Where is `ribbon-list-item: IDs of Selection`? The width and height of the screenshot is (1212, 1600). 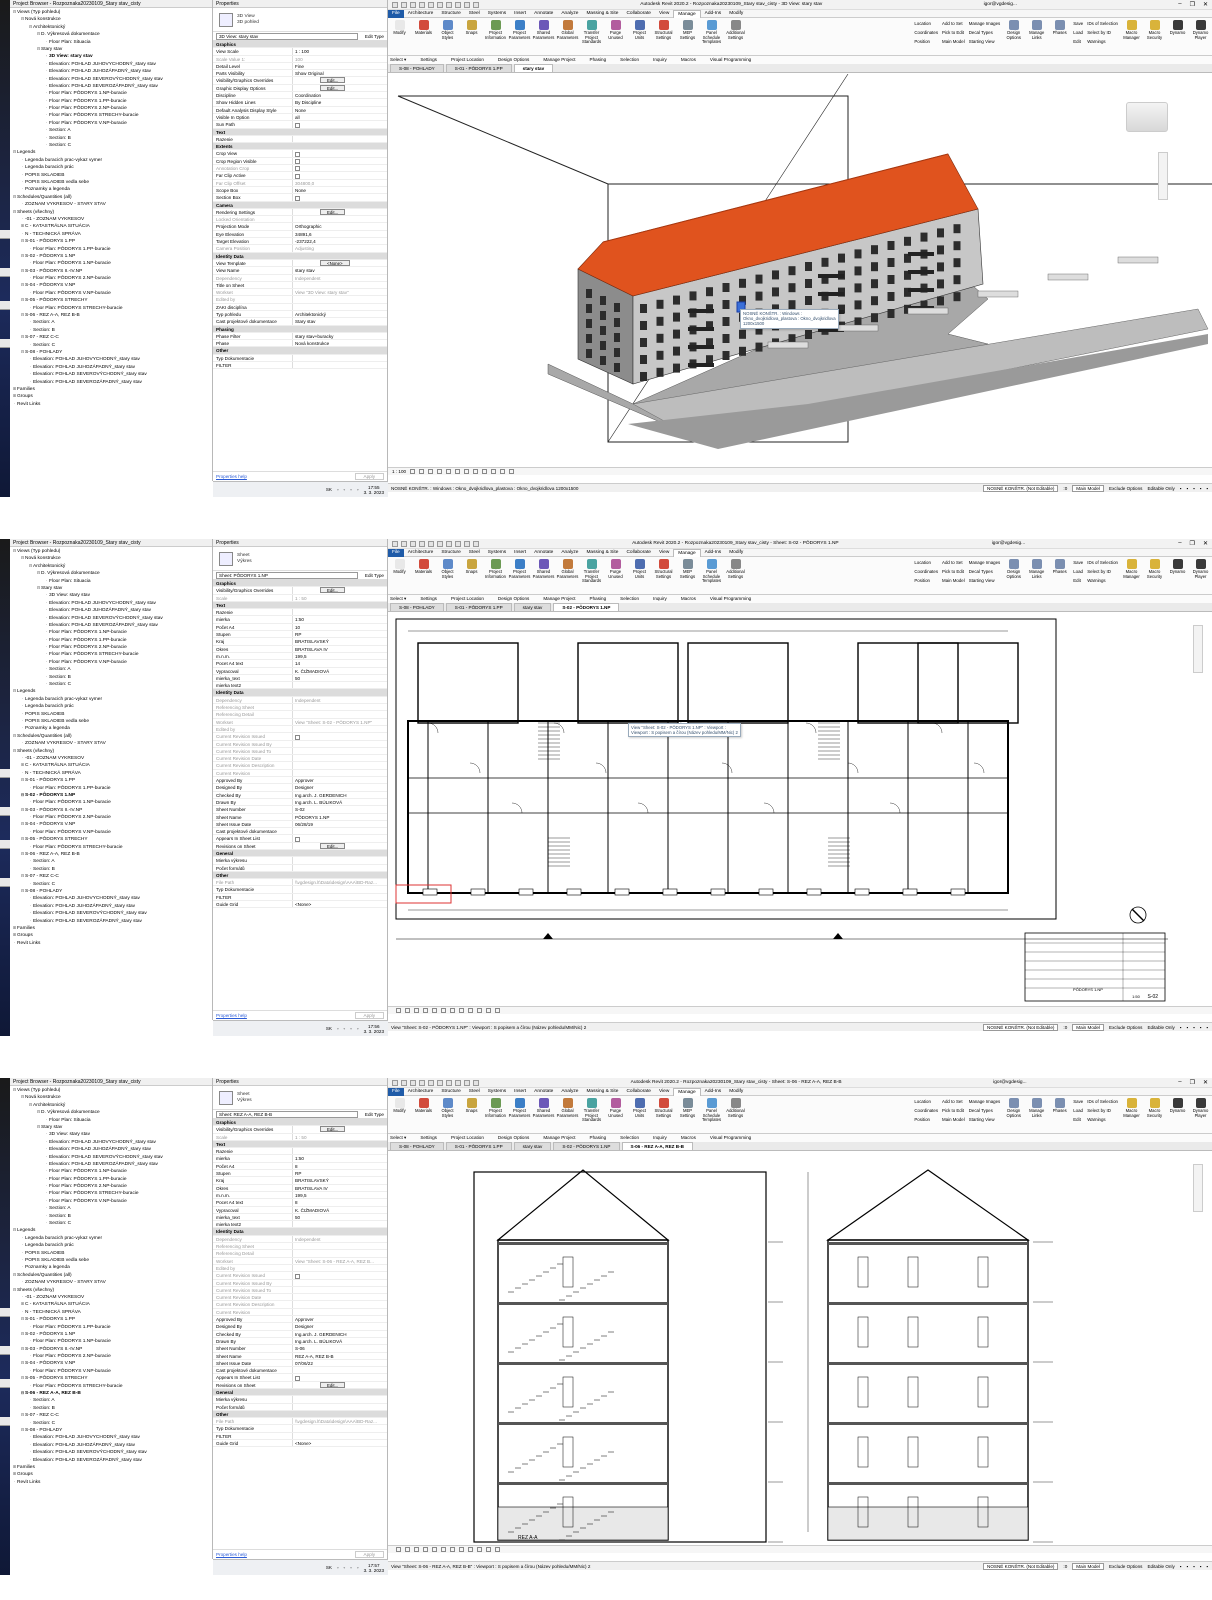 ribbon-list-item: IDs of Selection is located at coordinates (1102, 562).